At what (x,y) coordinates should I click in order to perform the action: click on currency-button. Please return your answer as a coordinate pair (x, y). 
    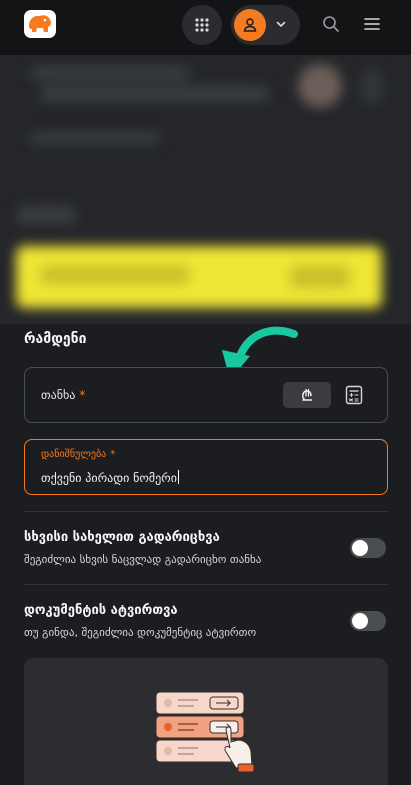
    Looking at the image, I should click on (307, 395).